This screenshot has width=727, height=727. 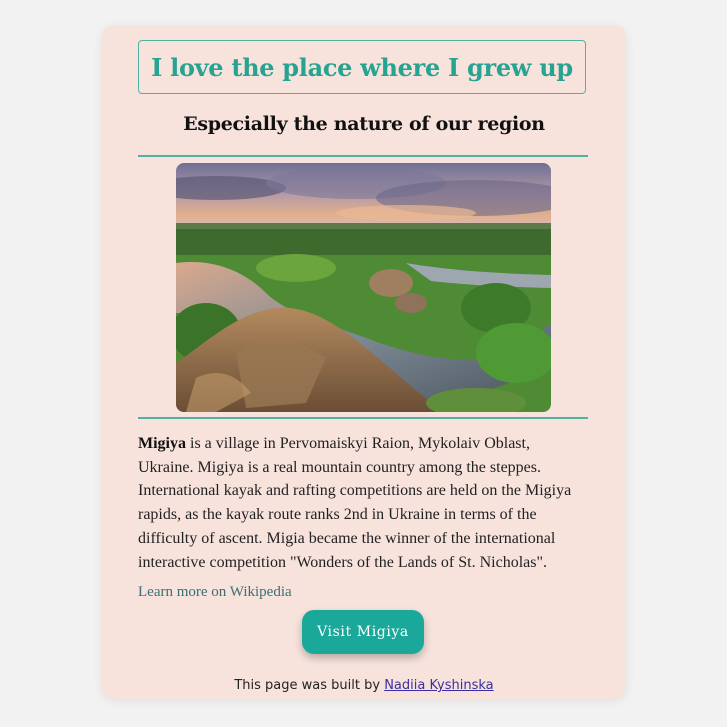 I want to click on village-name: Migiya, so click(x=162, y=443).